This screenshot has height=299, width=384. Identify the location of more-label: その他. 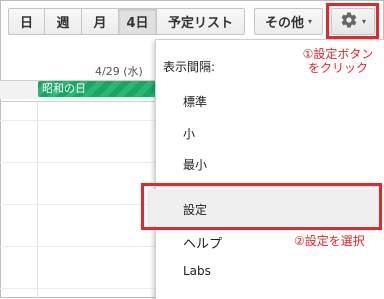
(284, 23).